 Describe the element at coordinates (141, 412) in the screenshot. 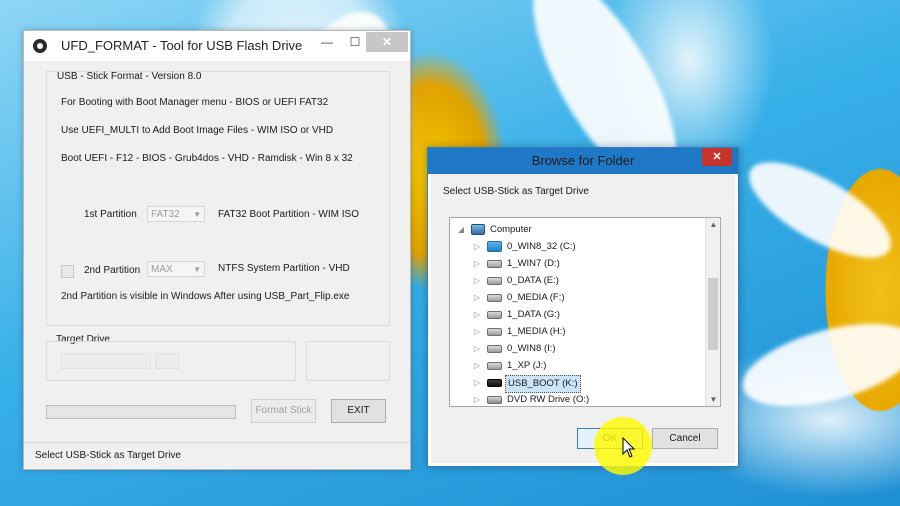

I see `format-progress-bar` at that location.